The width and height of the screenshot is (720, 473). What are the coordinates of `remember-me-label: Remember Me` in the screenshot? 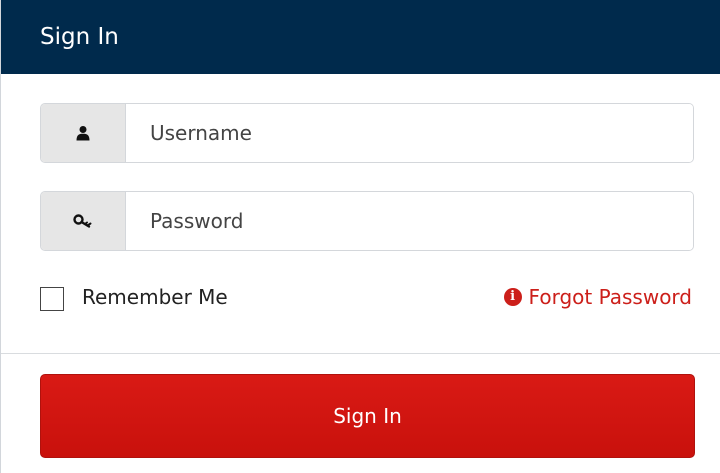 It's located at (155, 297).